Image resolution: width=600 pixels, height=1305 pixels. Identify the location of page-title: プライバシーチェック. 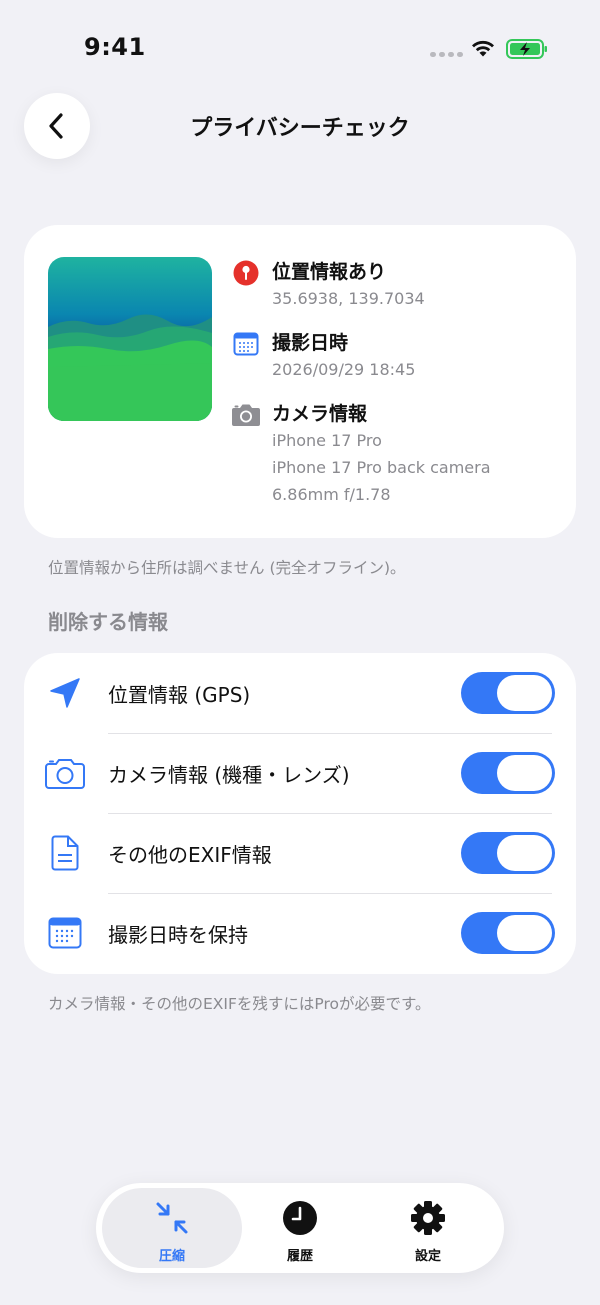
(300, 128).